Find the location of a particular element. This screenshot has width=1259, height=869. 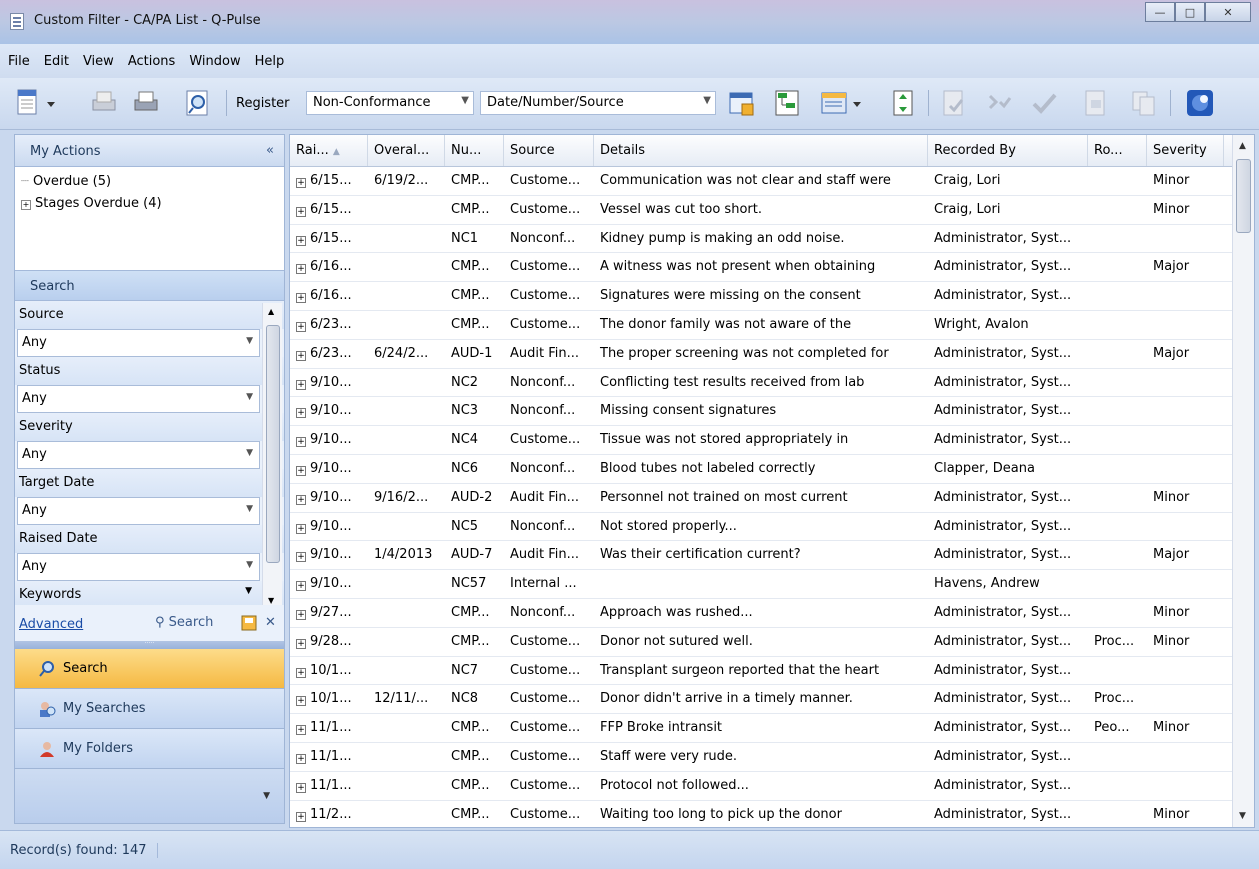

menu-help: Help is located at coordinates (270, 61).